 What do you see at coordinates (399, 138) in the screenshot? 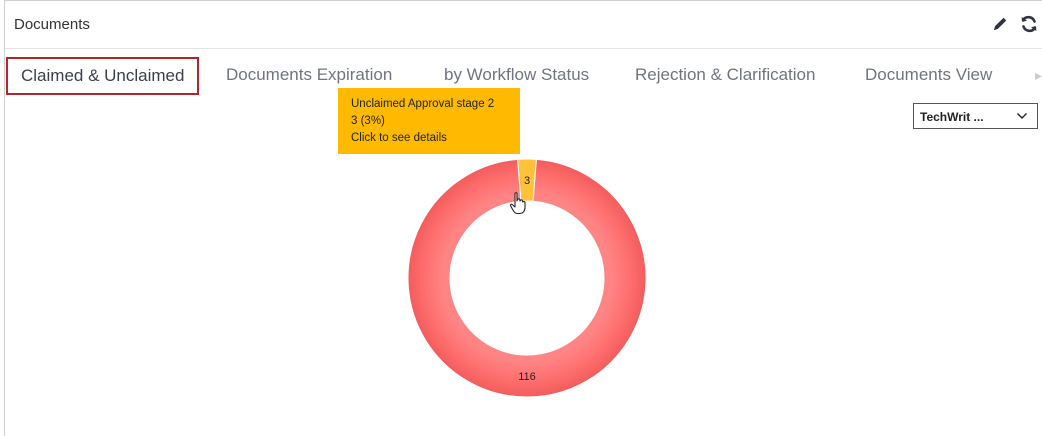
I see `tooltip-hint: Click to see details` at bounding box center [399, 138].